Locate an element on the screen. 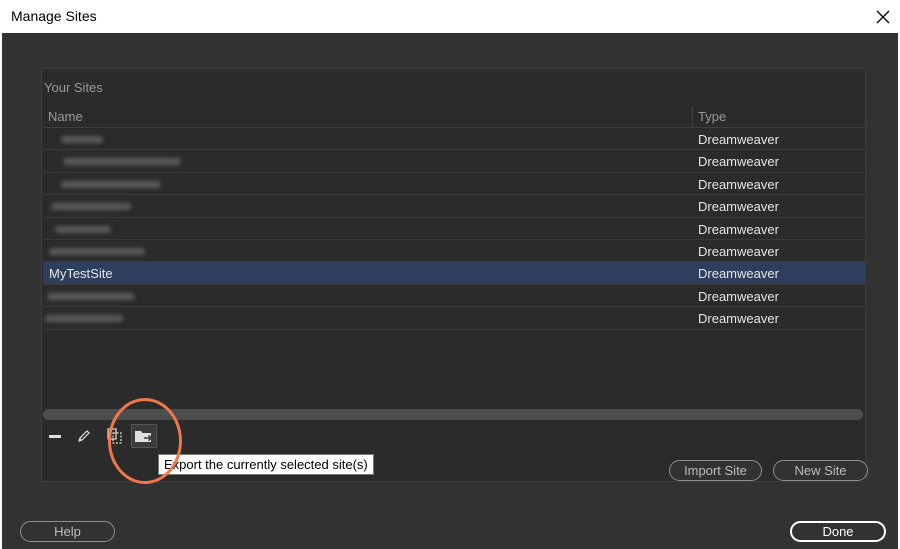 The height and width of the screenshot is (549, 900). export-tooltip: Export the currently selected site(s) is located at coordinates (266, 464).